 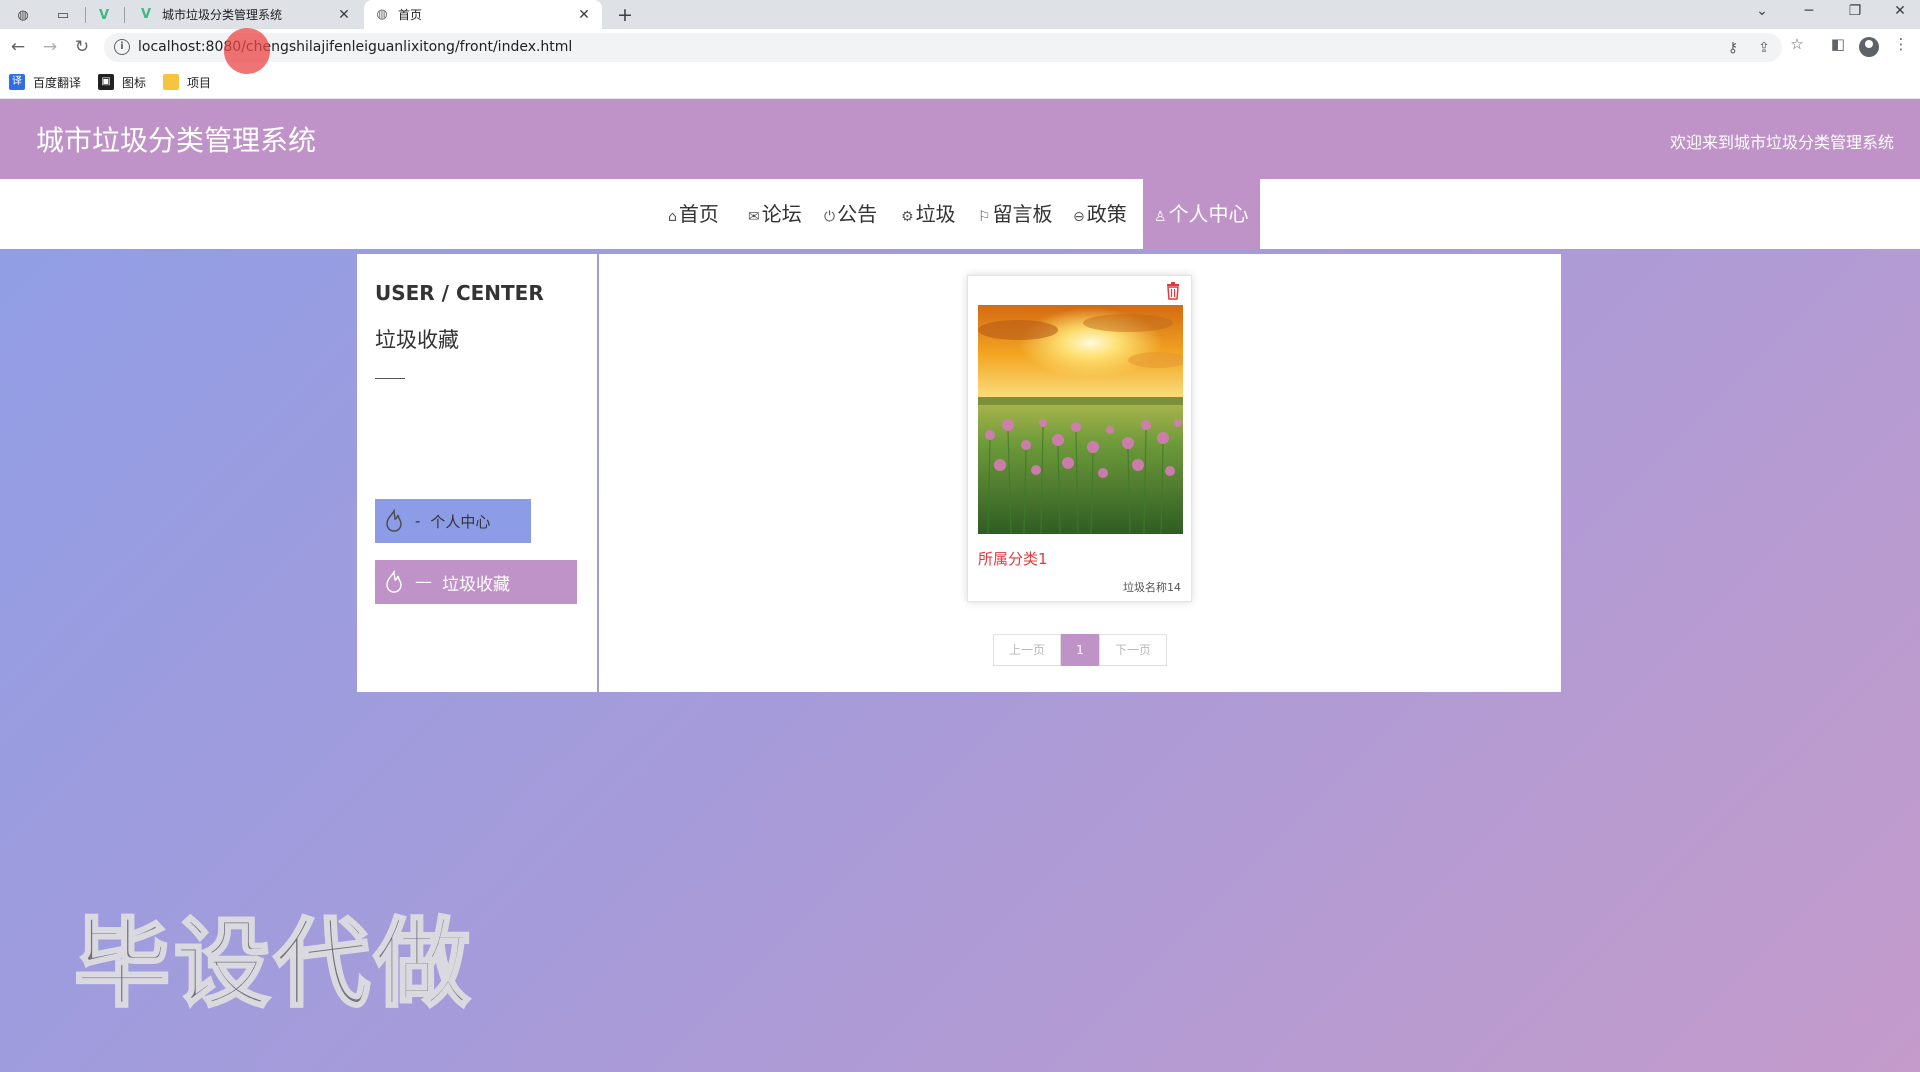 I want to click on site-title: 城市垃圾分类管理系统, so click(x=176, y=140).